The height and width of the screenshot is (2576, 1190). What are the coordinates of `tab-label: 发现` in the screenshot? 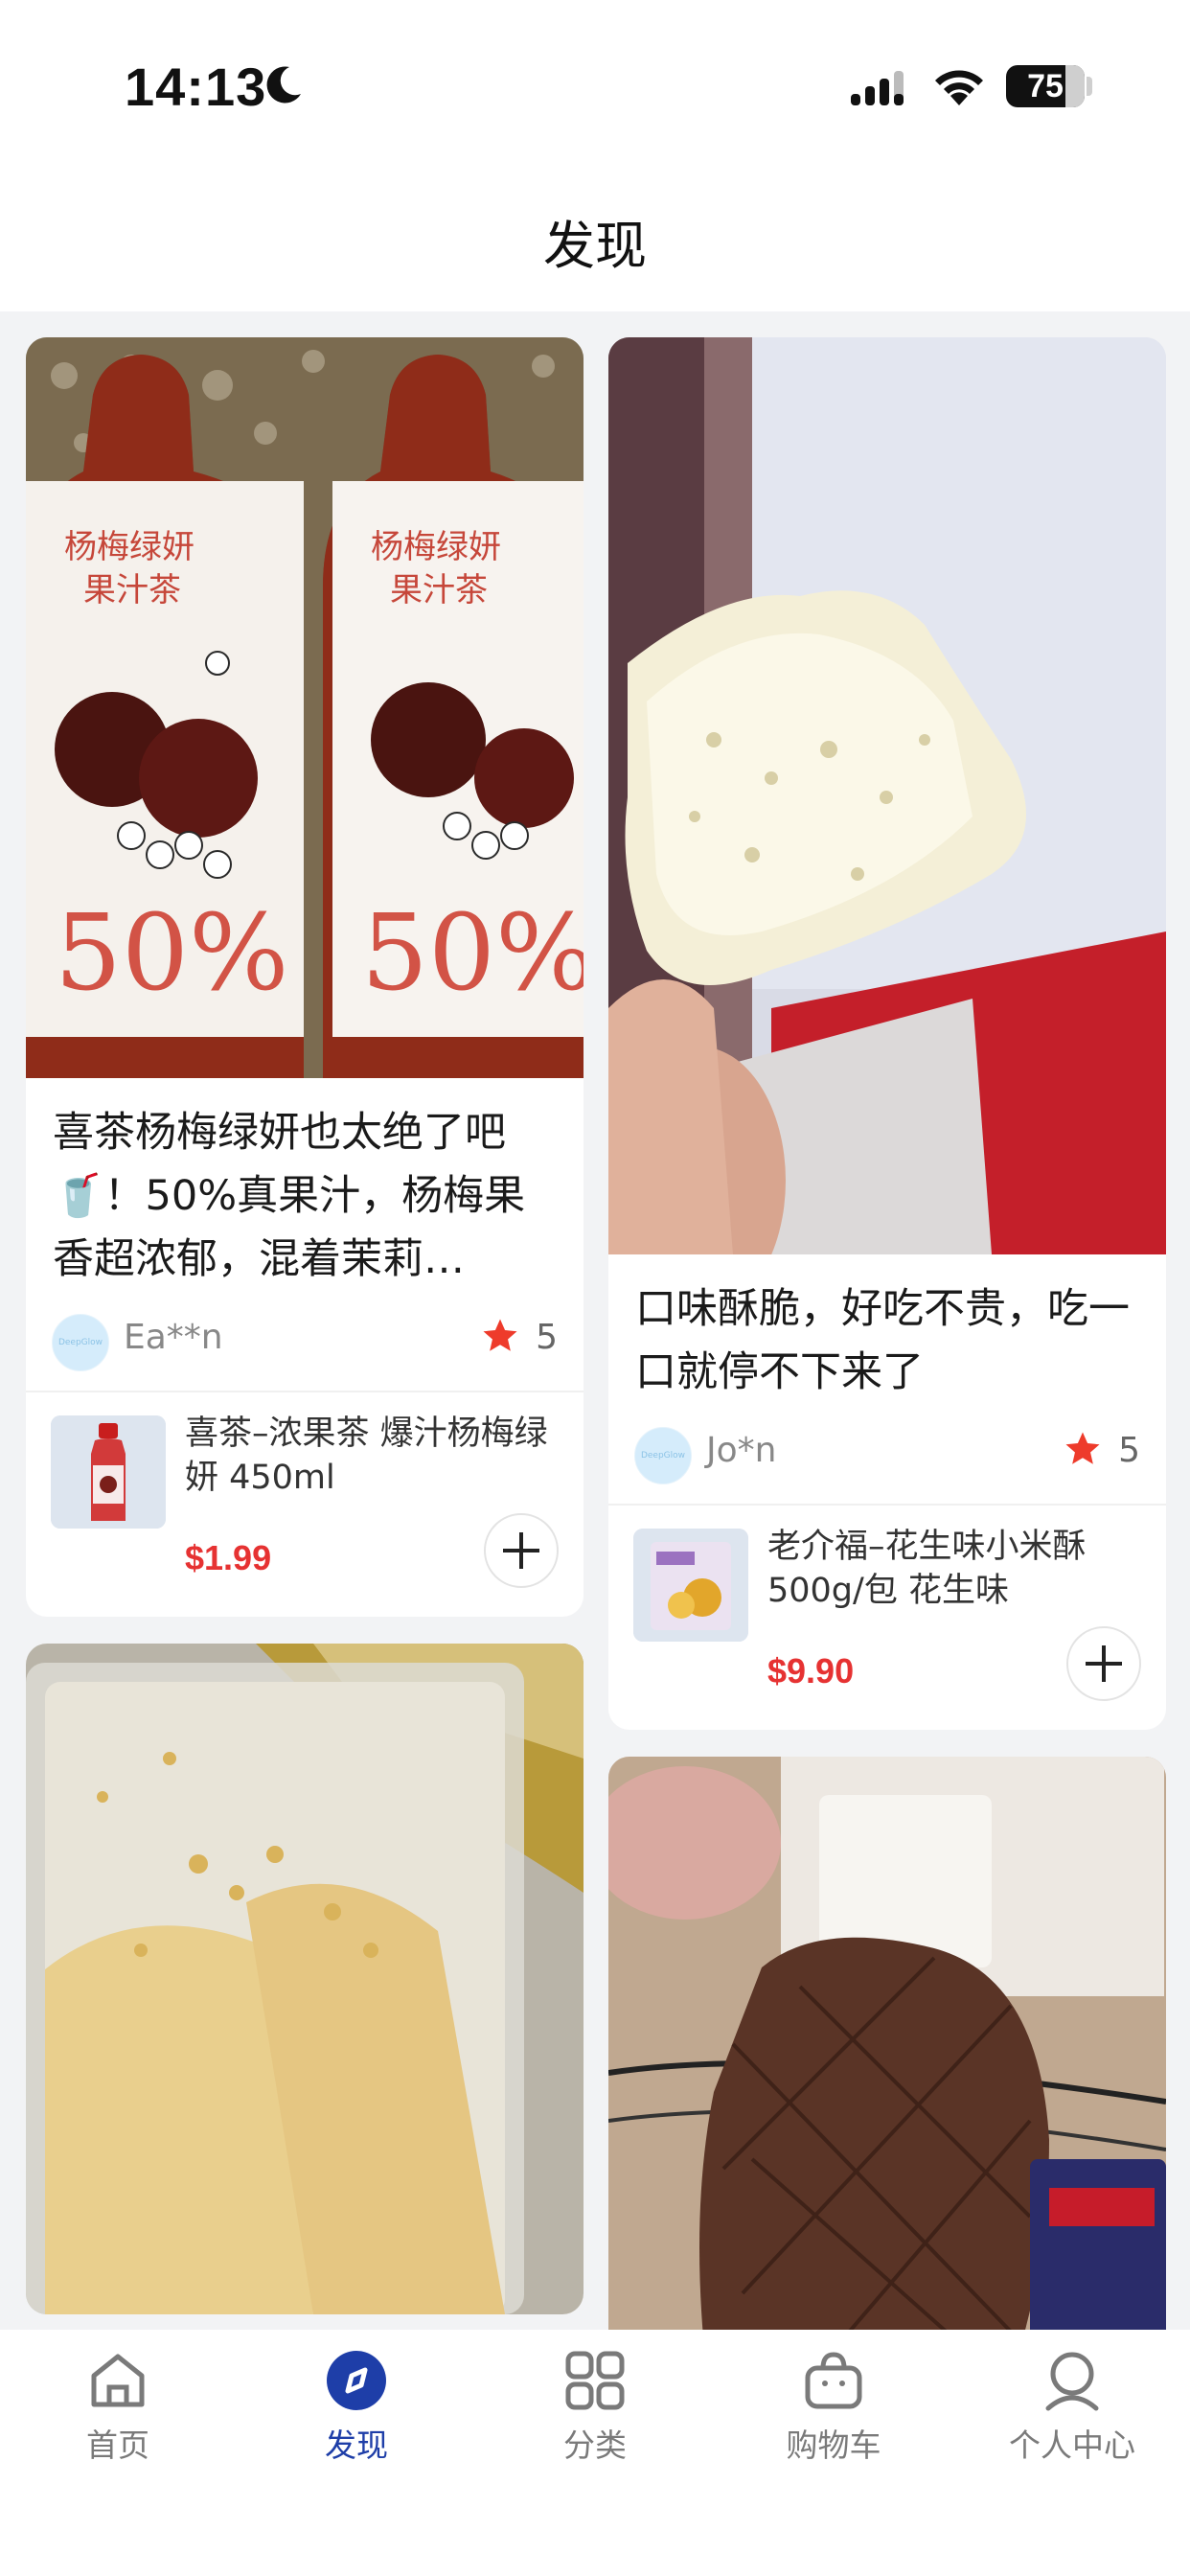 It's located at (357, 2445).